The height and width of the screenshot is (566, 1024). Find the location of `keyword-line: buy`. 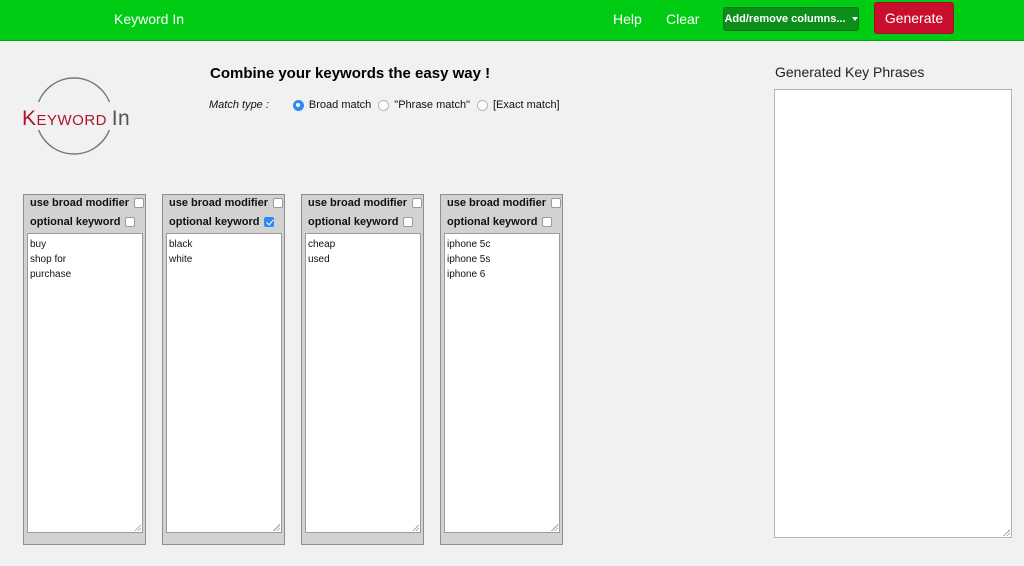

keyword-line: buy is located at coordinates (38, 244).